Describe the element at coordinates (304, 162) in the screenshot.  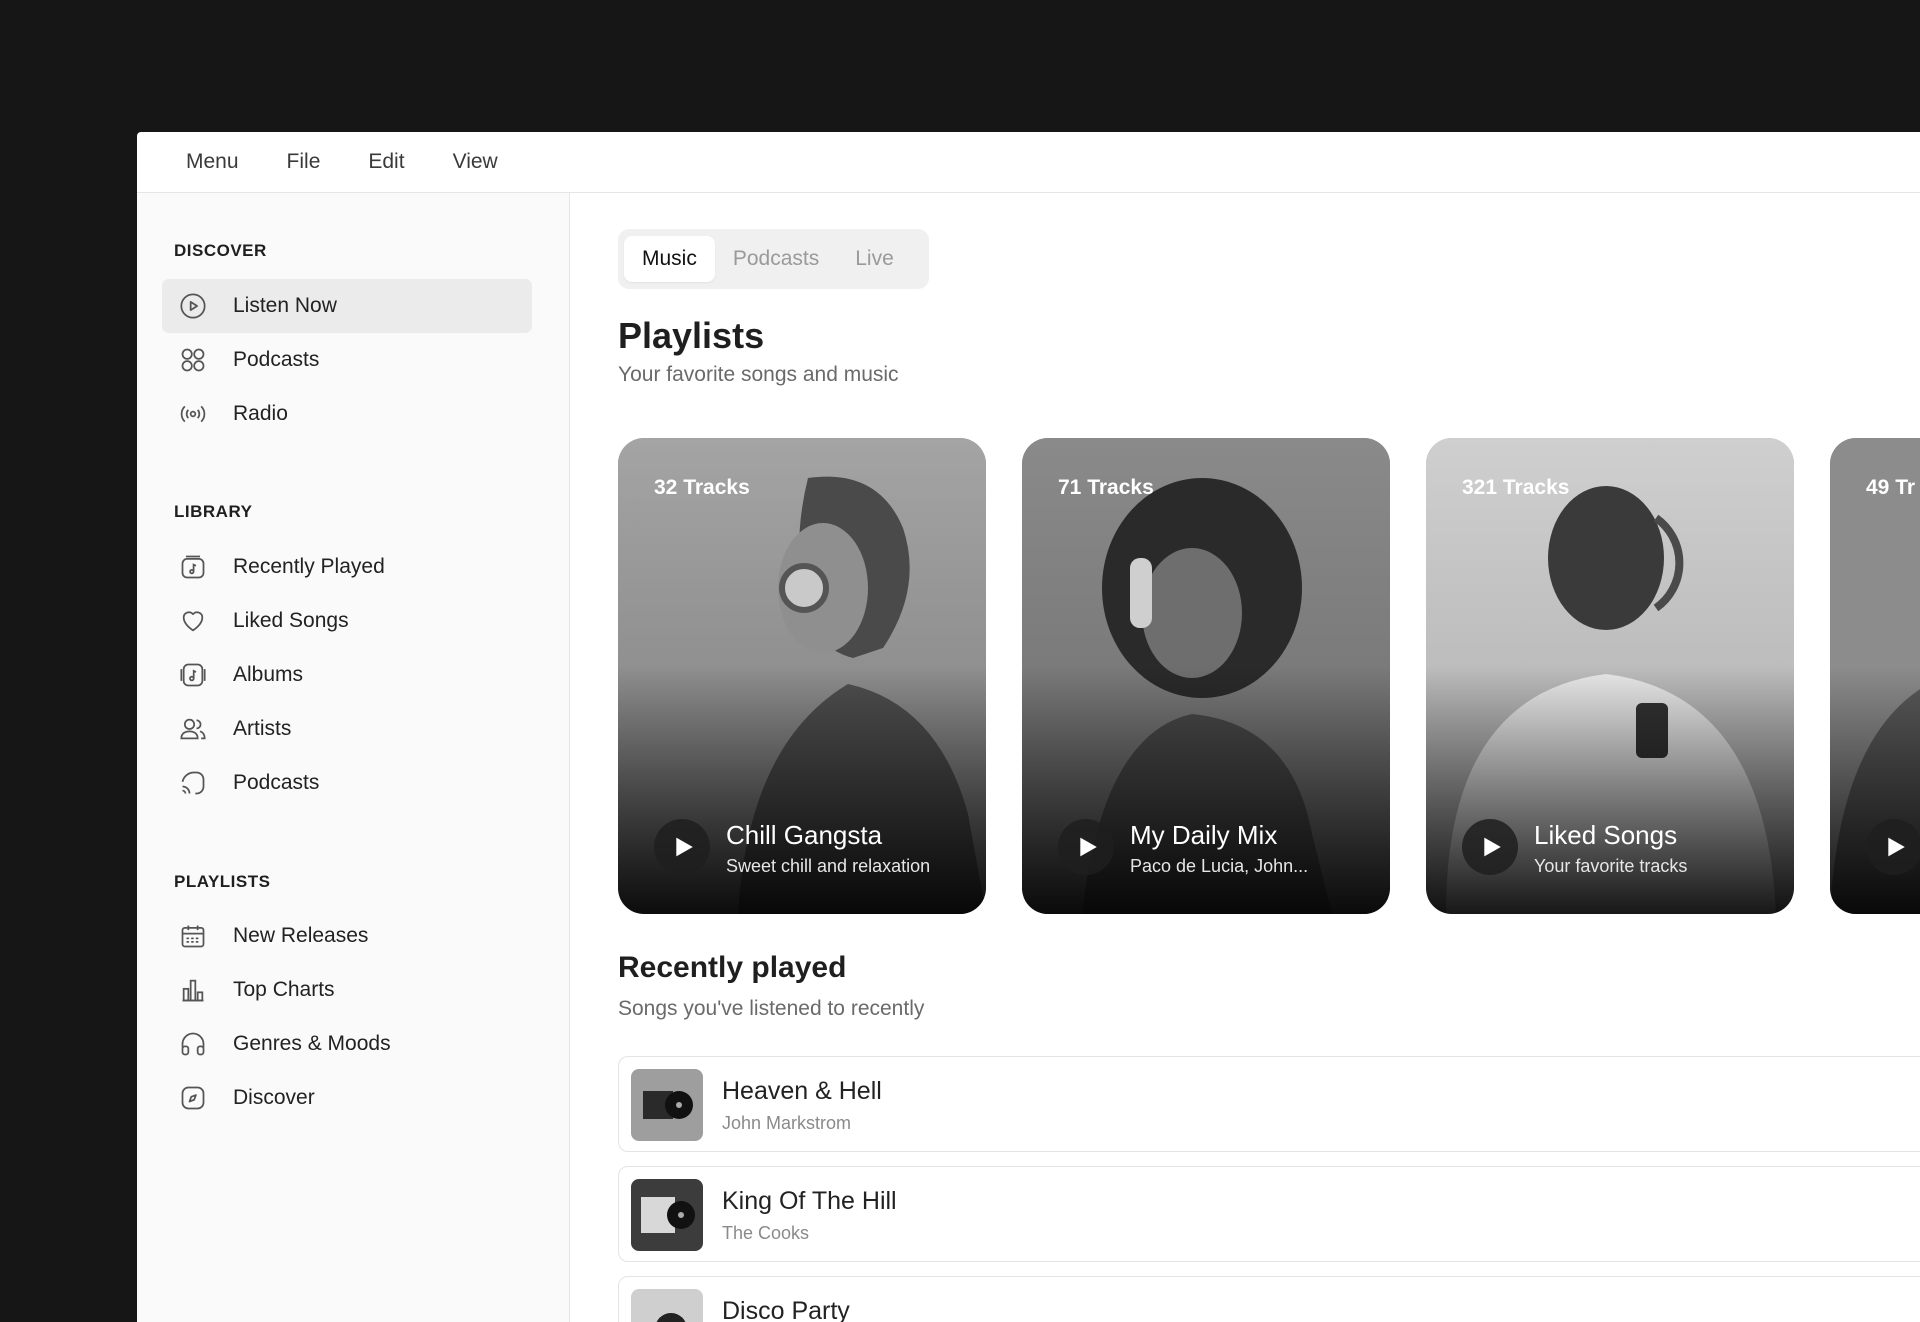
I see `menu-file: File` at that location.